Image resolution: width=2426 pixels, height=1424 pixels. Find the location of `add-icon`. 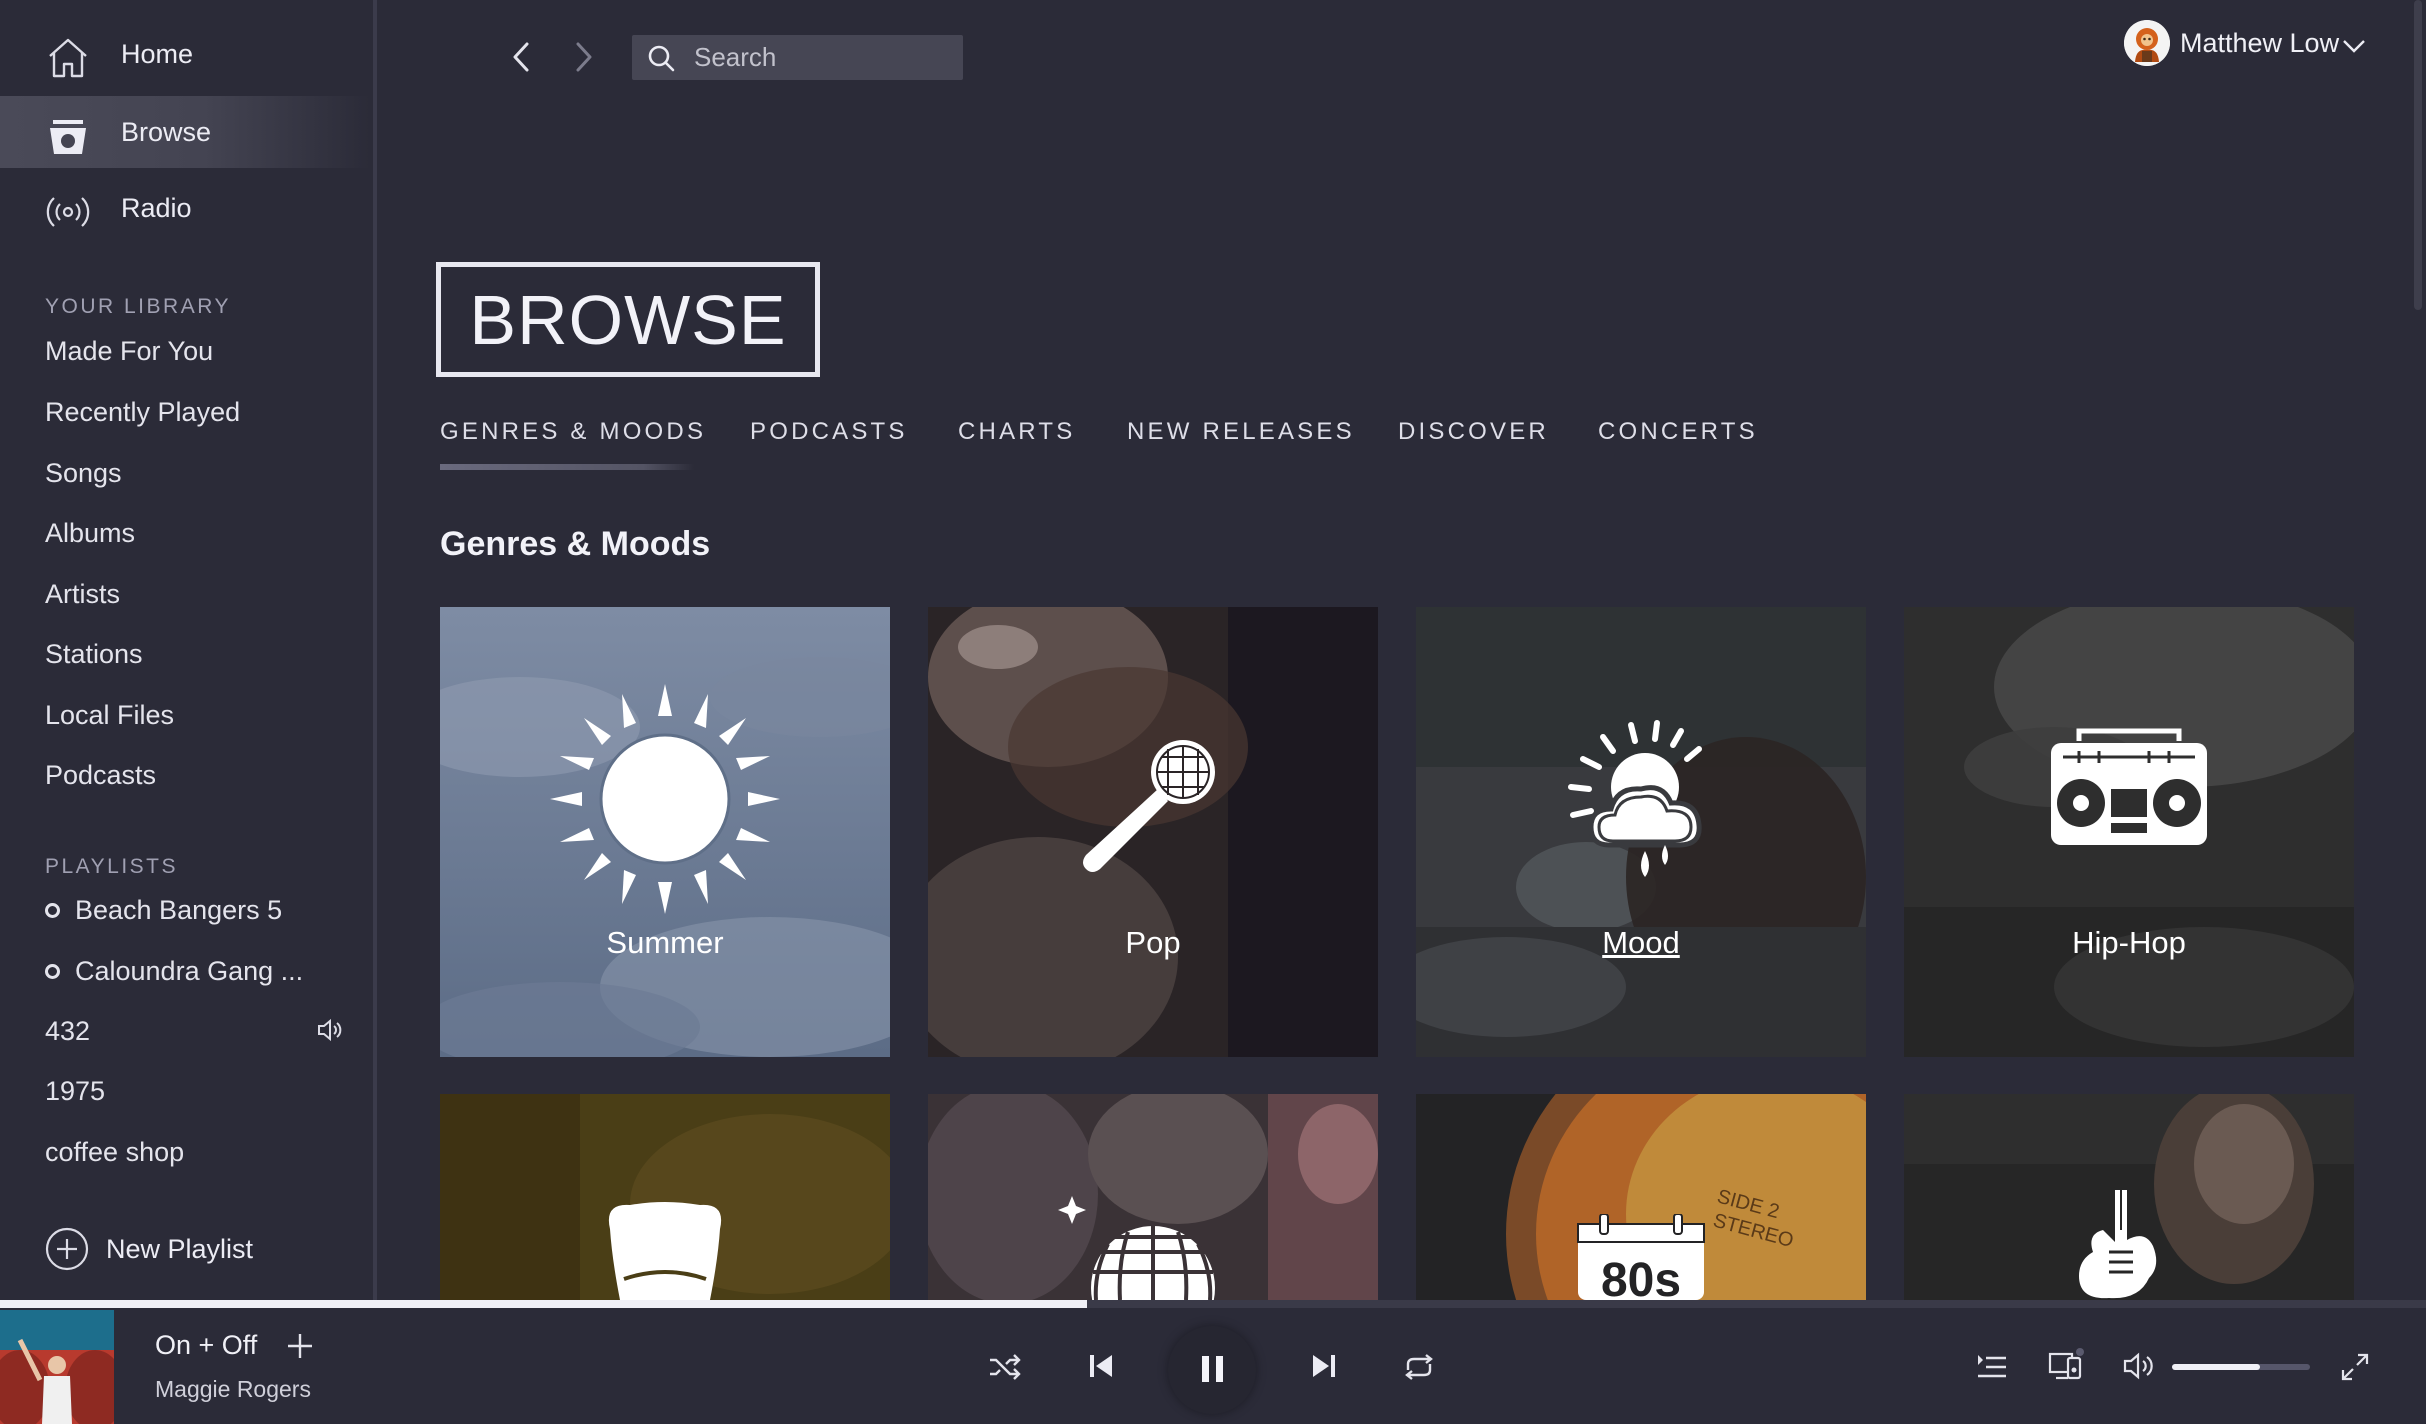

add-icon is located at coordinates (300, 1346).